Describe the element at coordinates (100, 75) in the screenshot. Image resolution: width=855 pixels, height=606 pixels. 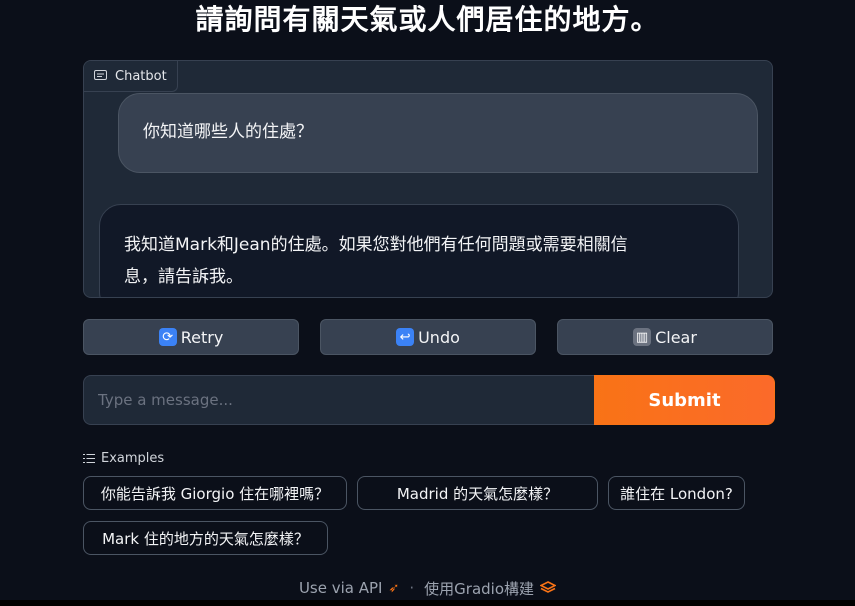
I see `chat-icon` at that location.